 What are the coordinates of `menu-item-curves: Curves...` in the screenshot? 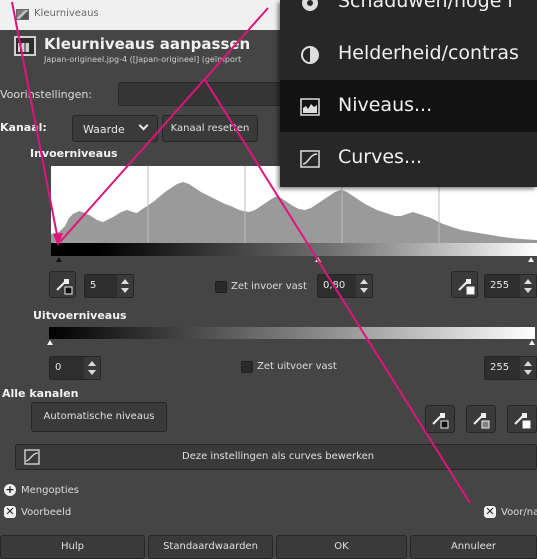 It's located at (408, 158).